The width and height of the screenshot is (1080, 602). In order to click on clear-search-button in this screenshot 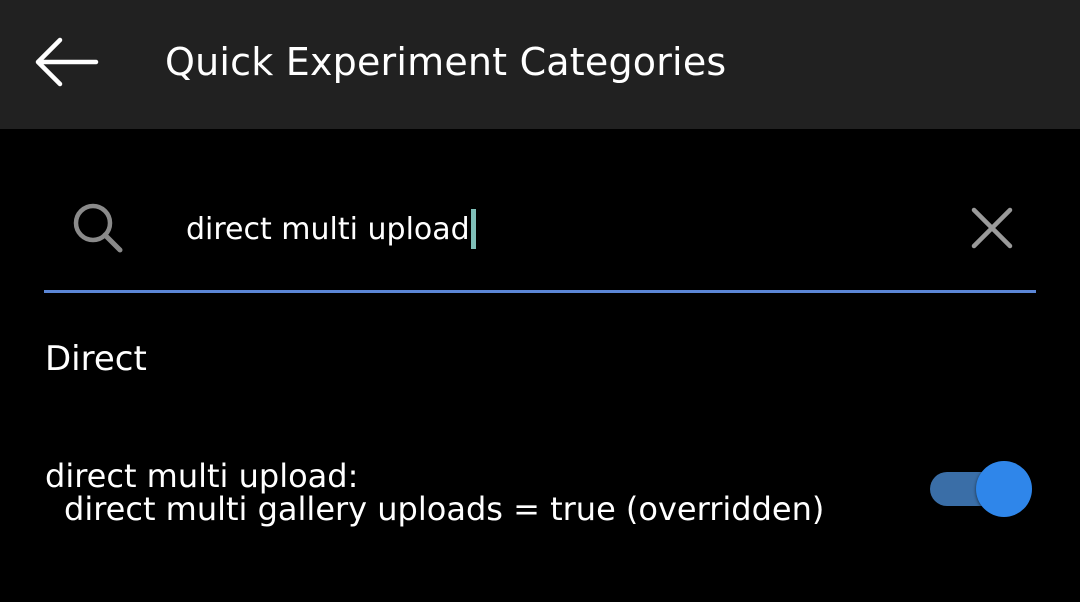, I will do `click(992, 228)`.